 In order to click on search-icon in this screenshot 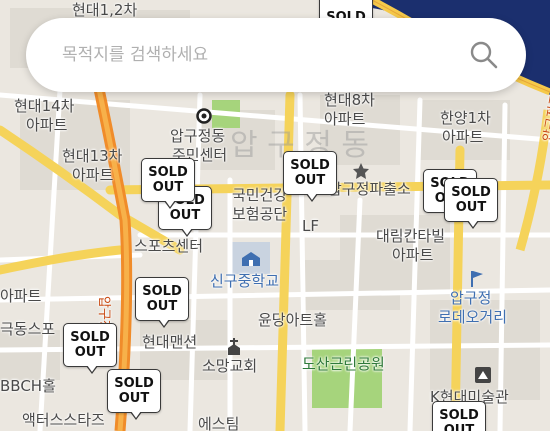, I will do `click(484, 55)`.